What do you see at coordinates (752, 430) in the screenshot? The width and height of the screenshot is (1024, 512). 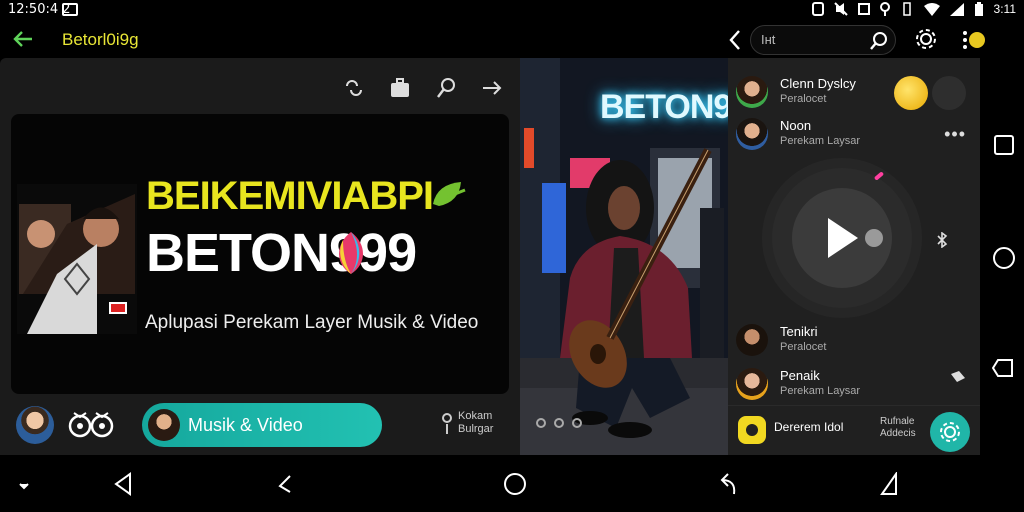 I see `badge-icon` at bounding box center [752, 430].